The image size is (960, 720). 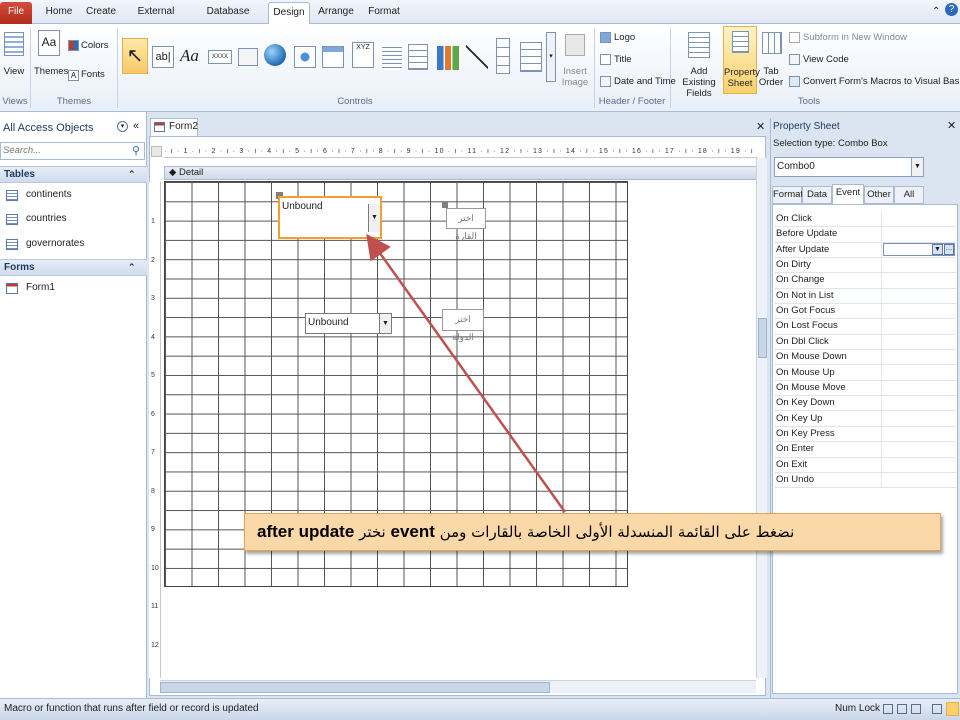 I want to click on callout-after-update: after update, so click(x=306, y=531).